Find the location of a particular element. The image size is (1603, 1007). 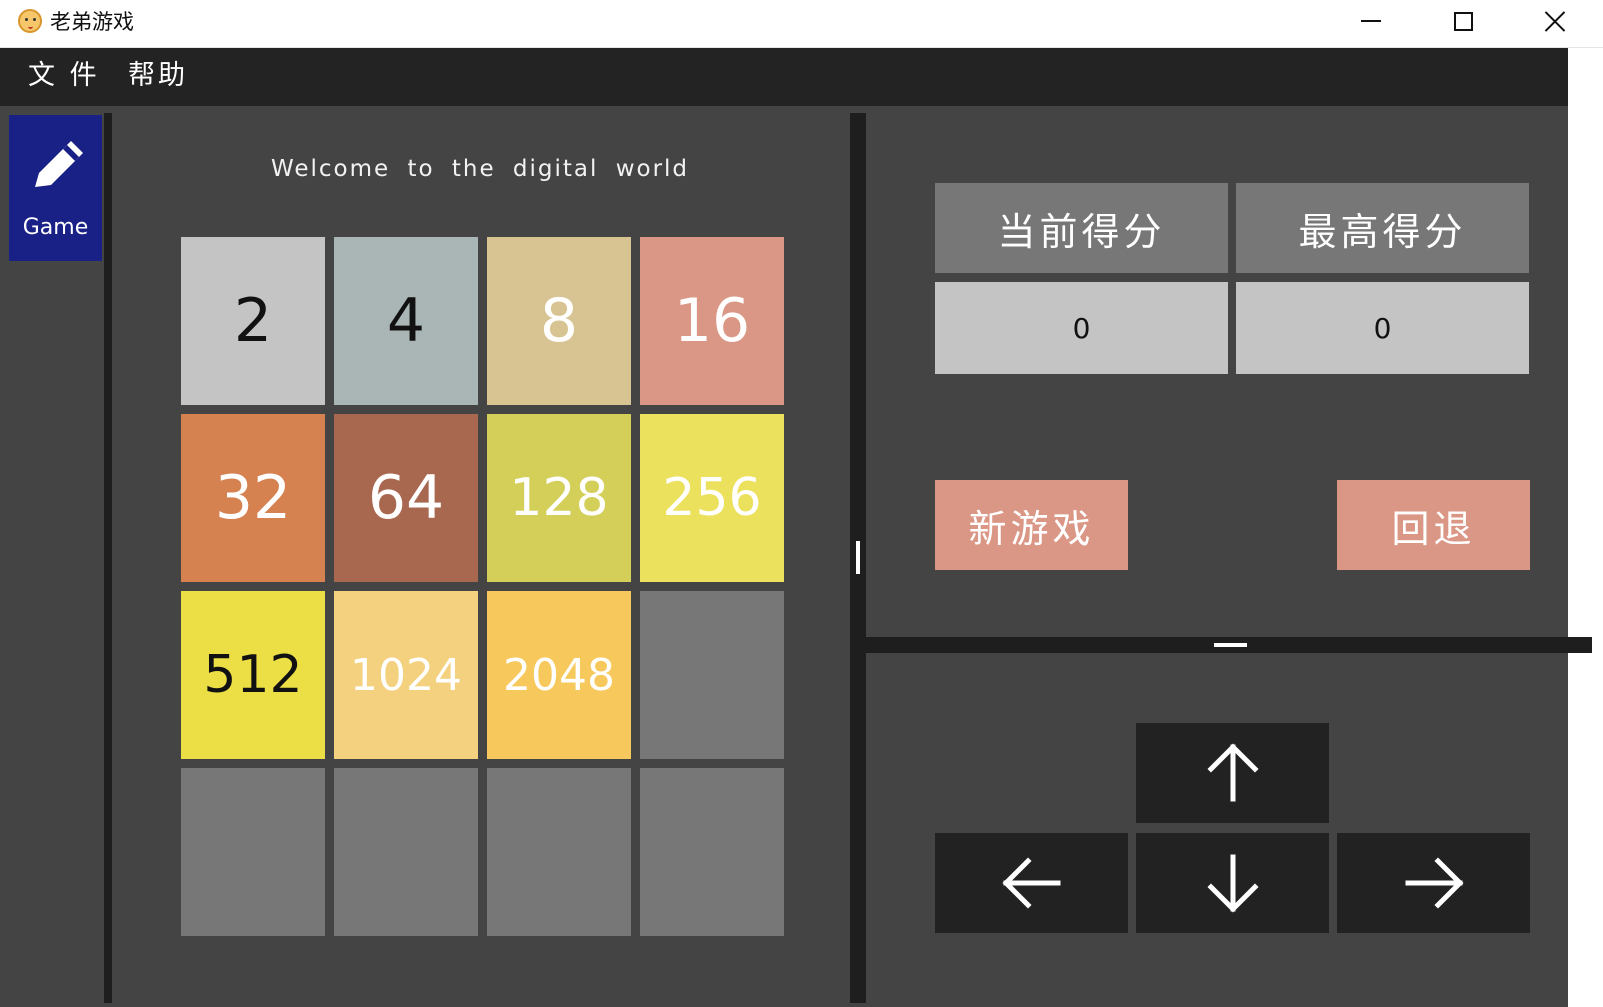

board-tile: 32 is located at coordinates (253, 498).